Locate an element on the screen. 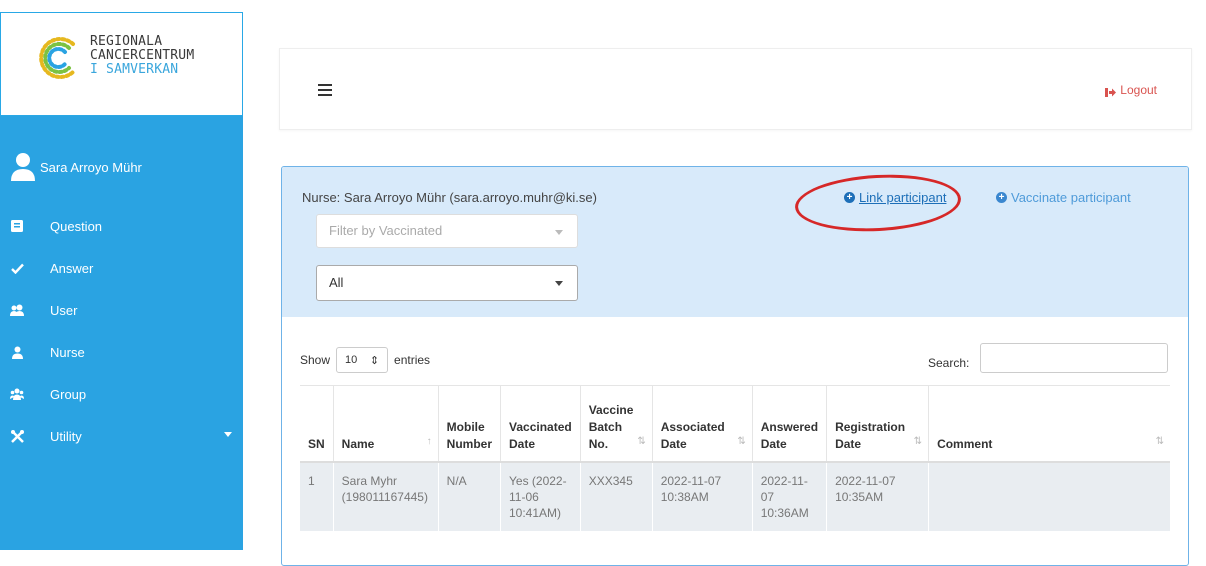 The width and height of the screenshot is (1206, 566). vaccinated-filter-select: All is located at coordinates (447, 283).